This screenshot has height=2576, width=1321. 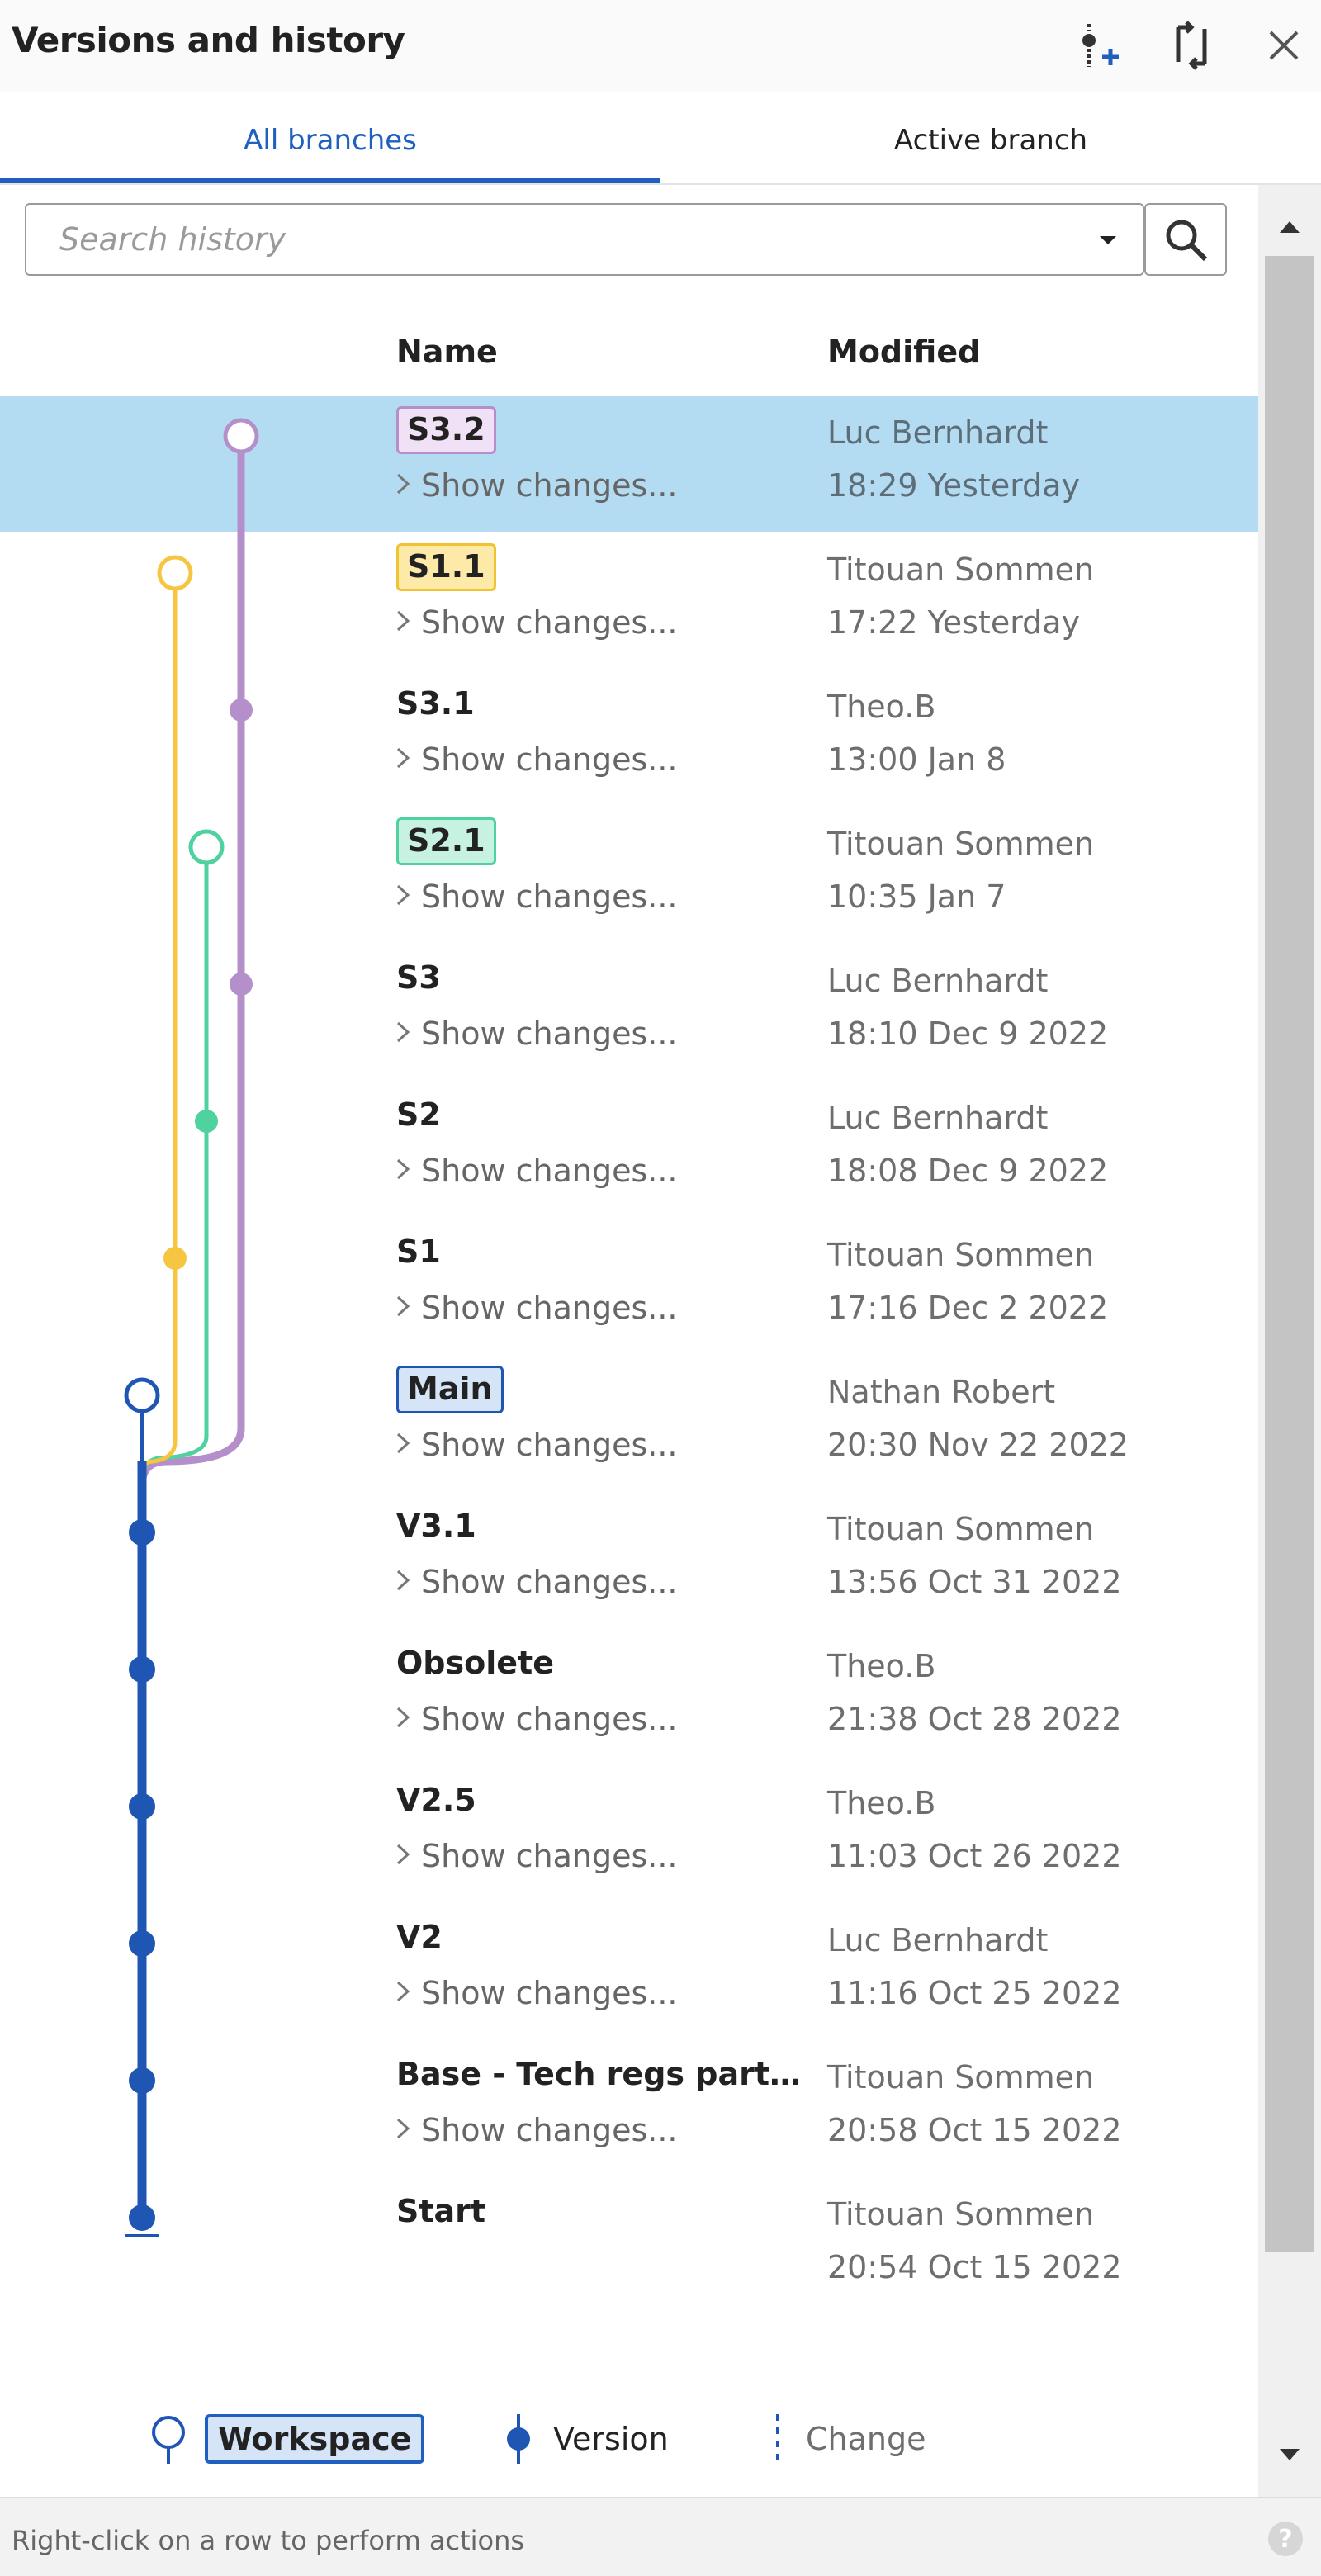 I want to click on branch-tag: S1.1, so click(x=446, y=567).